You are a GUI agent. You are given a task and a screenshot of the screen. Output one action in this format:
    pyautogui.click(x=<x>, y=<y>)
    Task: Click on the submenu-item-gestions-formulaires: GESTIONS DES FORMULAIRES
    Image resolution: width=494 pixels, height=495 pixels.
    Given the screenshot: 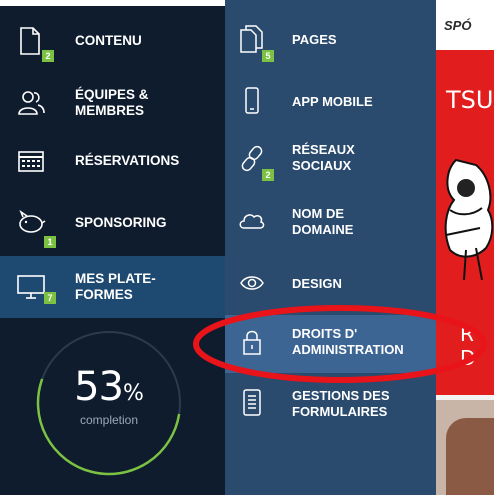 What is the action you would take?
    pyautogui.click(x=330, y=405)
    